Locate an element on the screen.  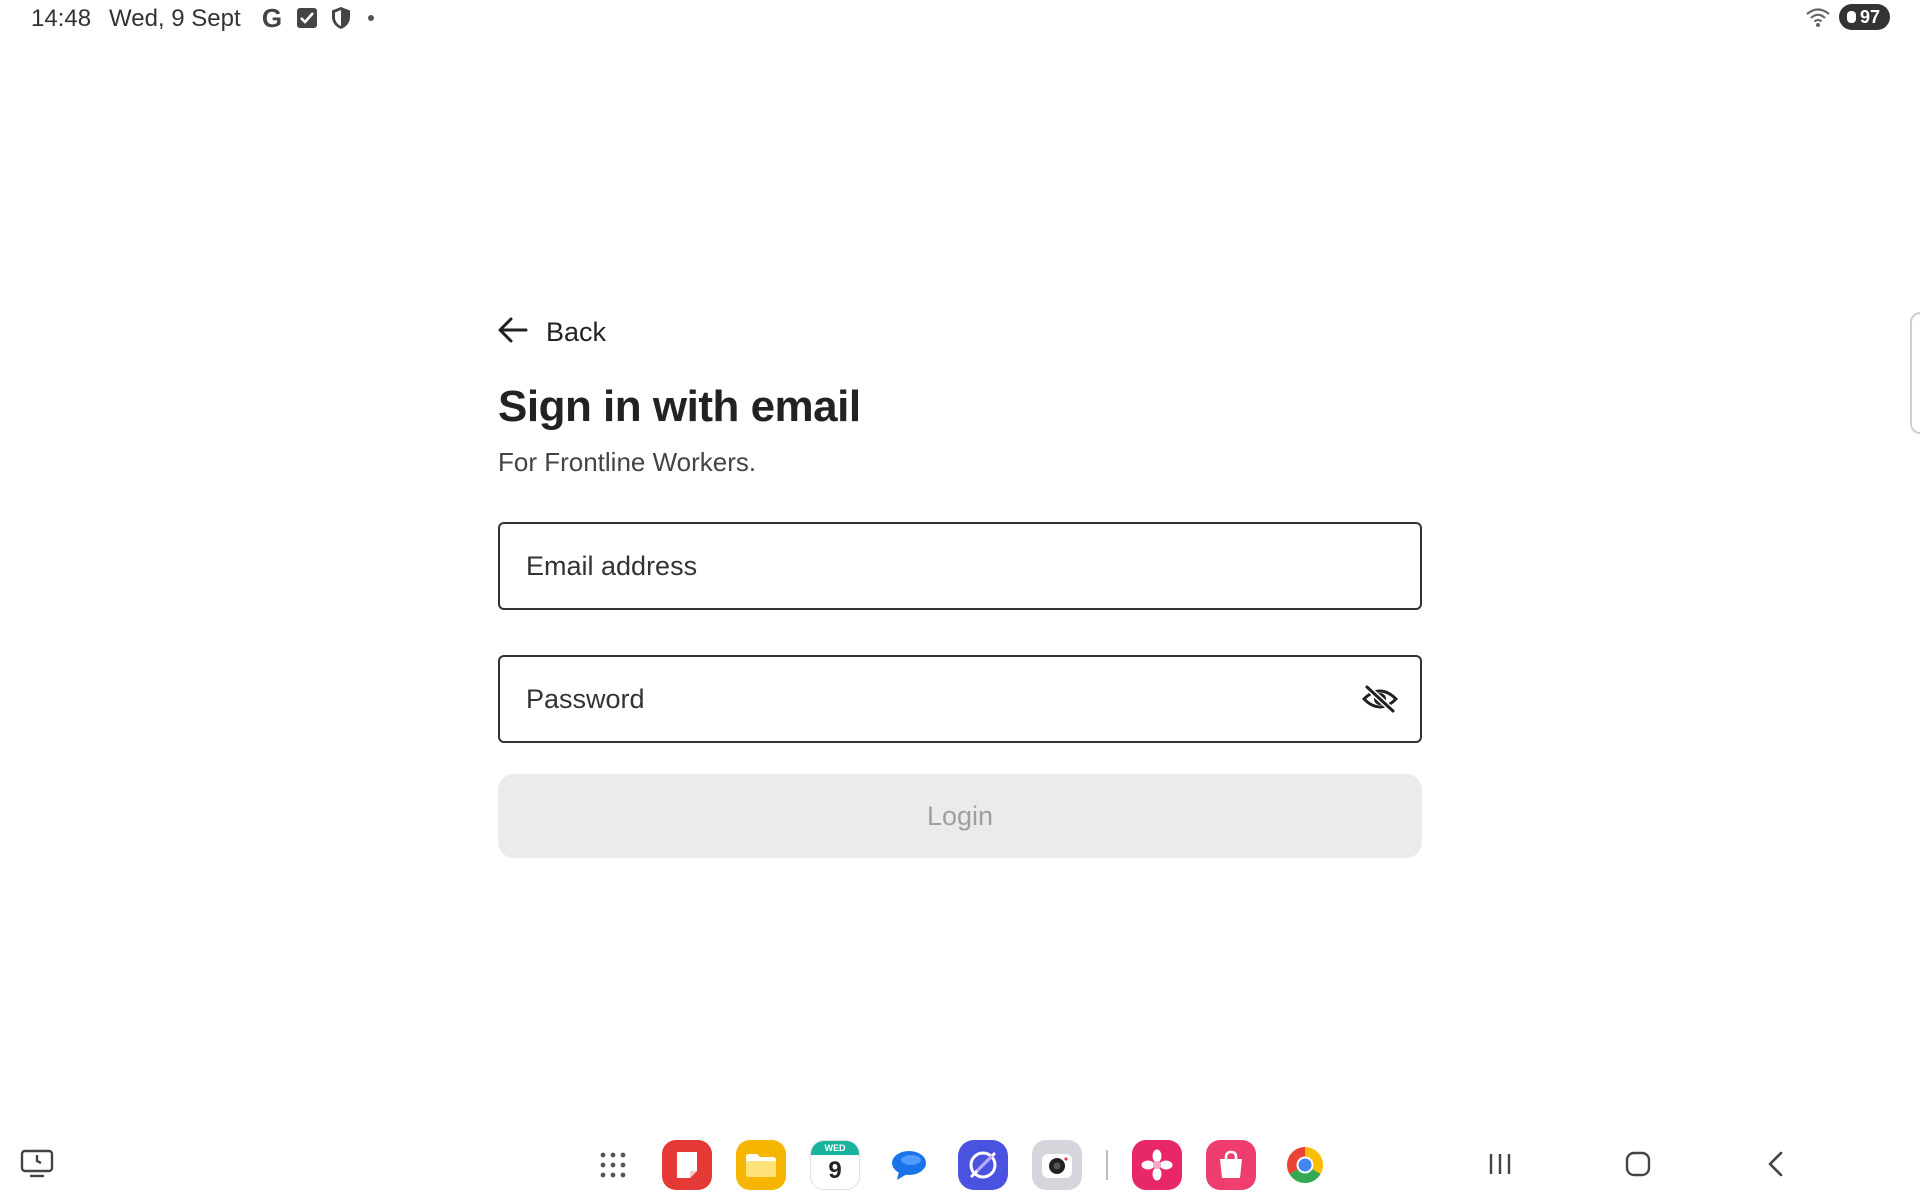
back-label: Back is located at coordinates (576, 331).